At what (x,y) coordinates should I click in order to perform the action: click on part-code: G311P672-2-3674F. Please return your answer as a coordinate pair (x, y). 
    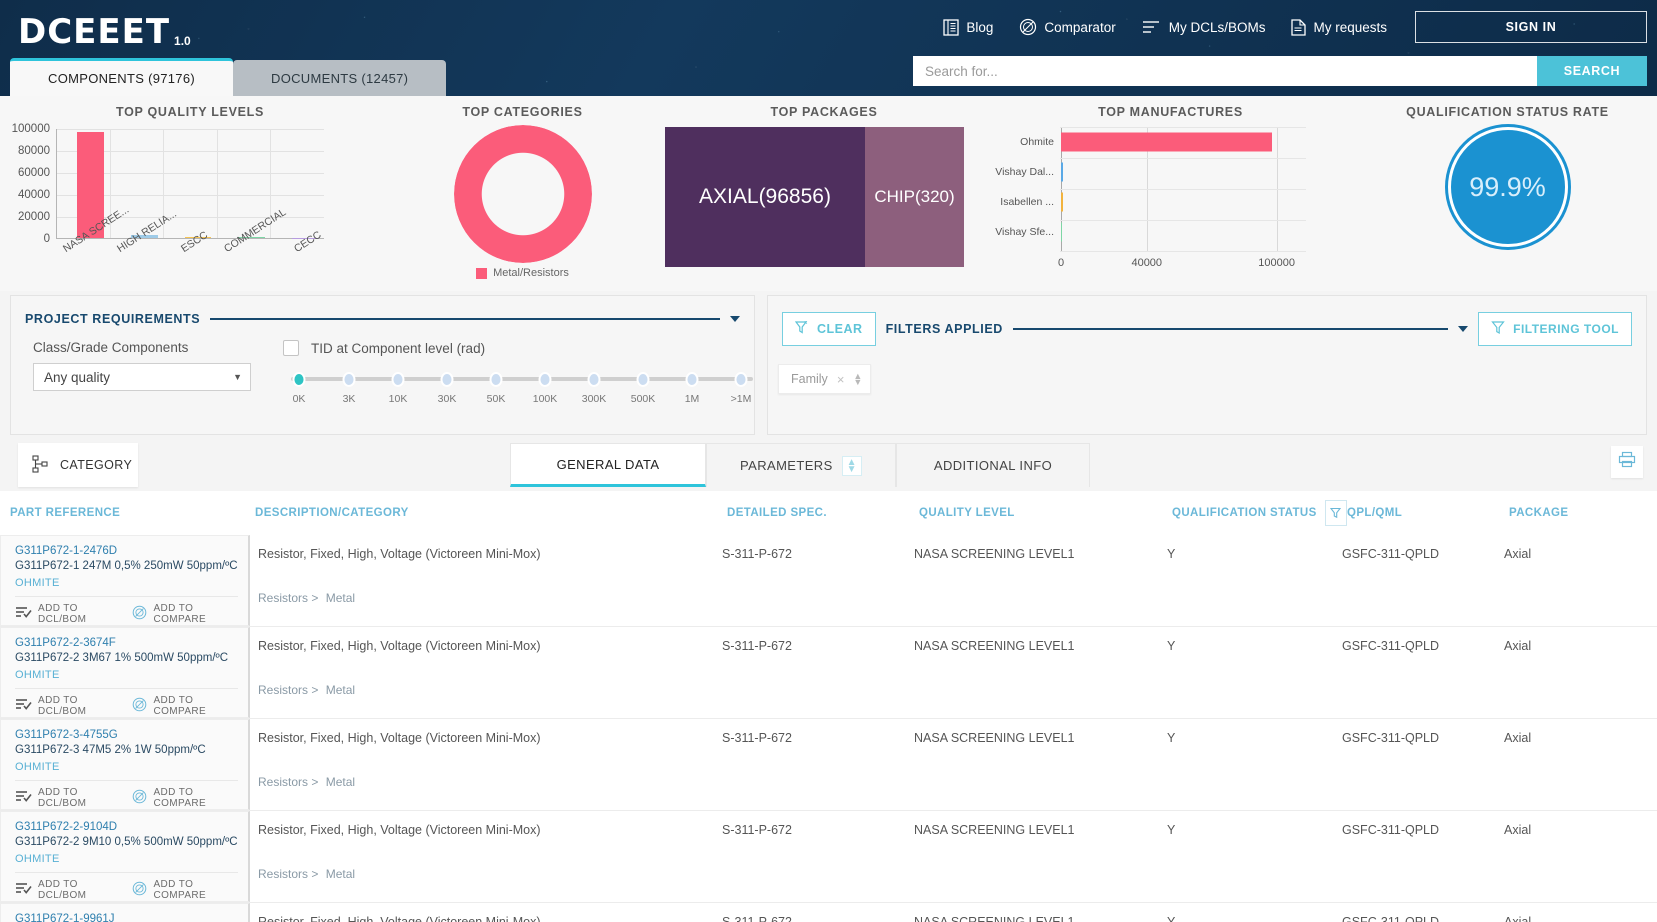
    Looking at the image, I should click on (126, 643).